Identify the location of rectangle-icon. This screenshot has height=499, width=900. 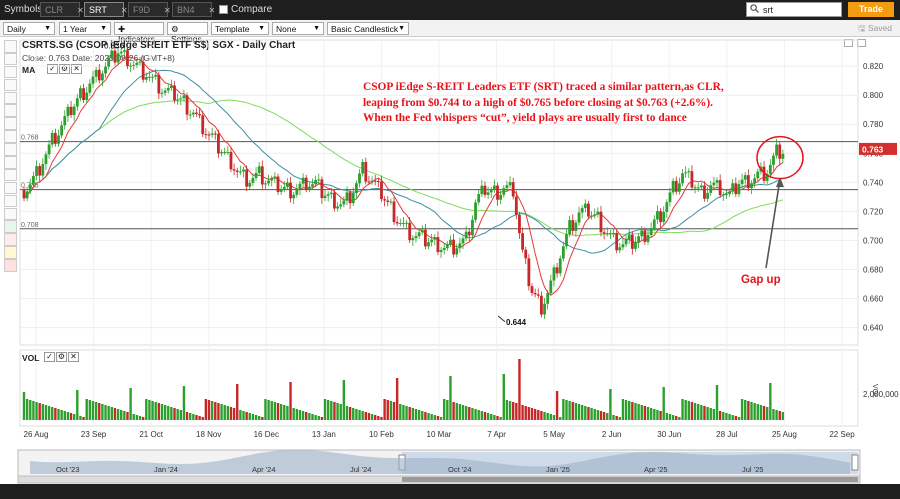
(10, 188).